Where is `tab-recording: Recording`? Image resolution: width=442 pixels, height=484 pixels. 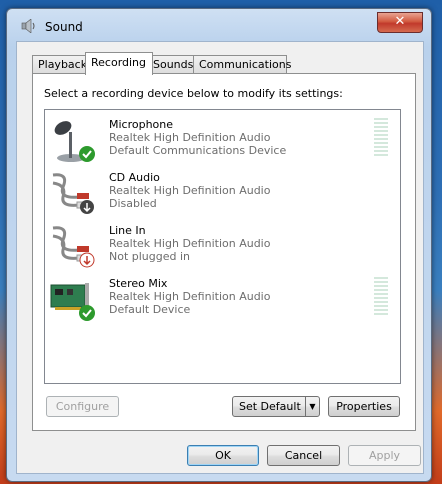 tab-recording: Recording is located at coordinates (119, 63).